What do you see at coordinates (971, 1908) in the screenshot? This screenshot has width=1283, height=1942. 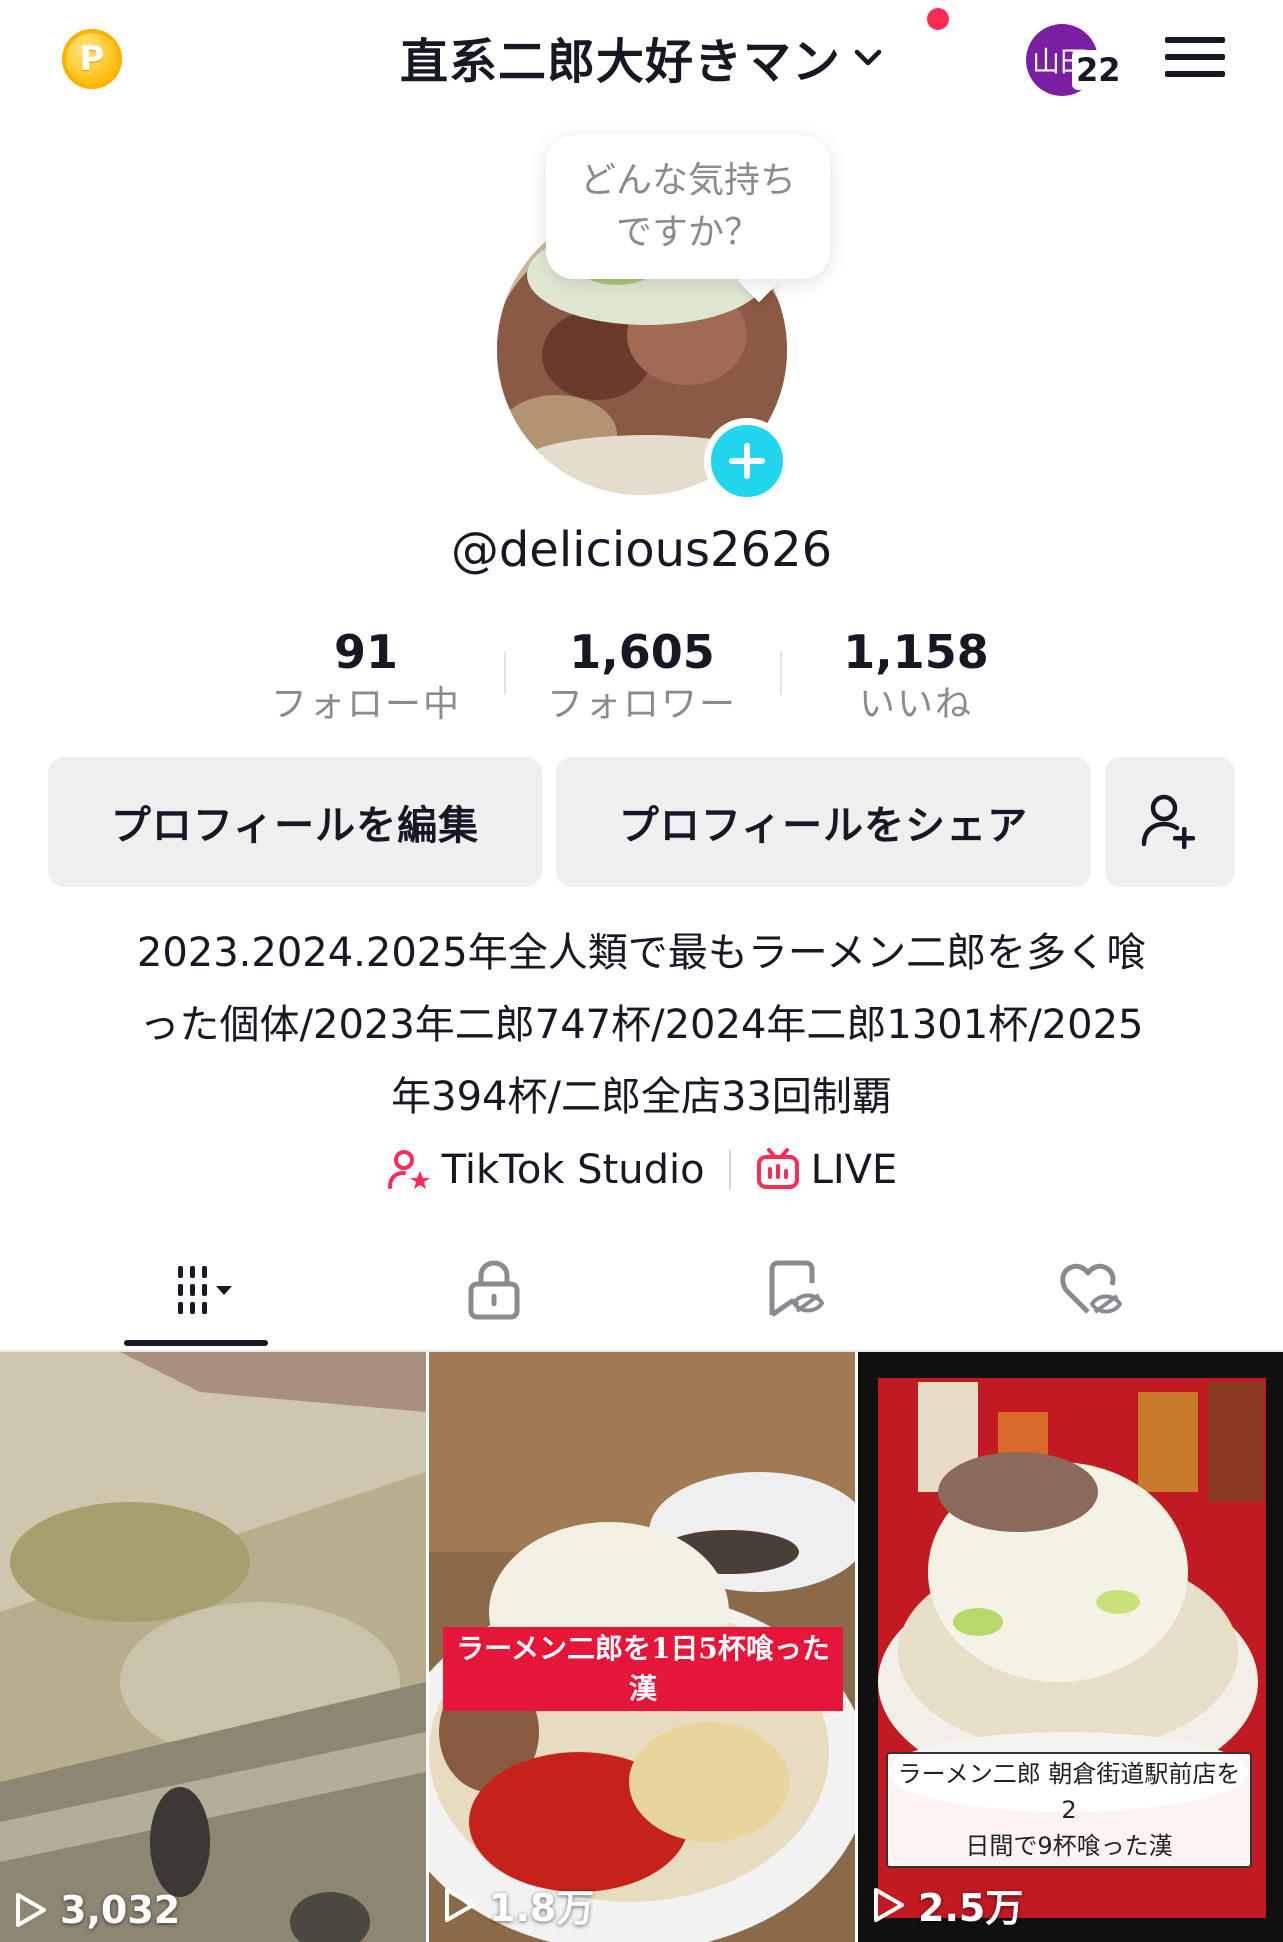 I see `view-count-text: 2.5万` at bounding box center [971, 1908].